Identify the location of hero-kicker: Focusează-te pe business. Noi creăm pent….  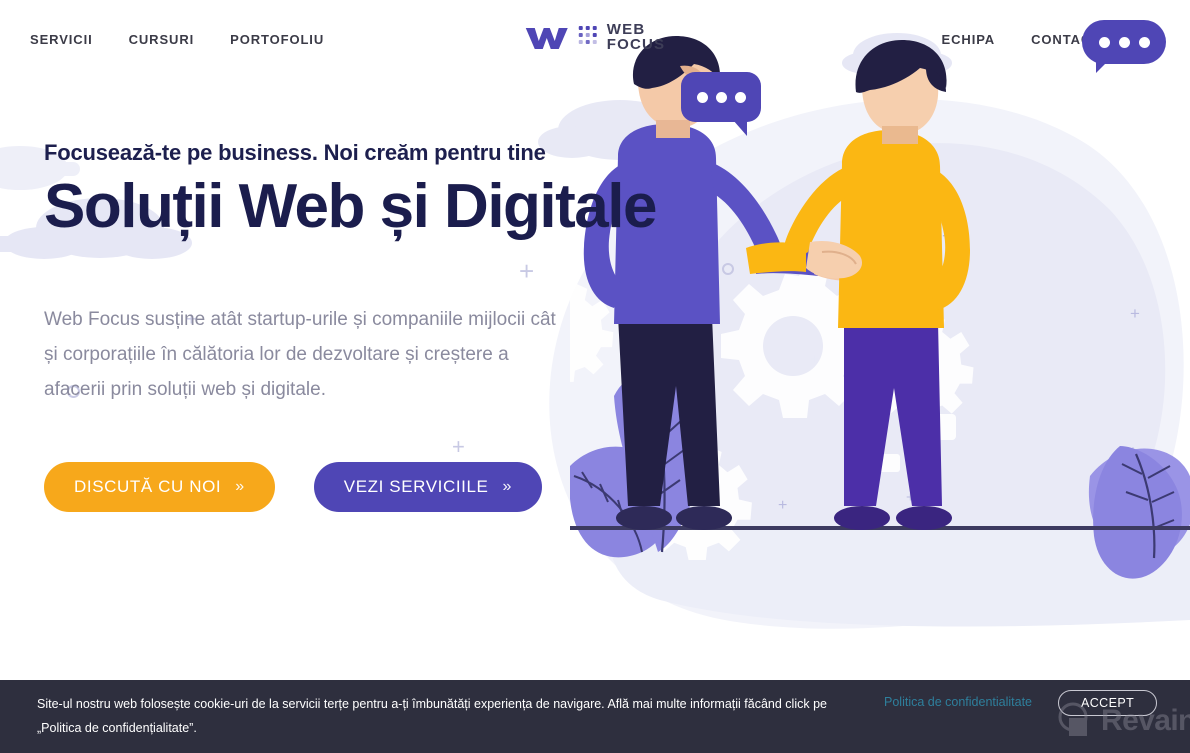
(295, 152).